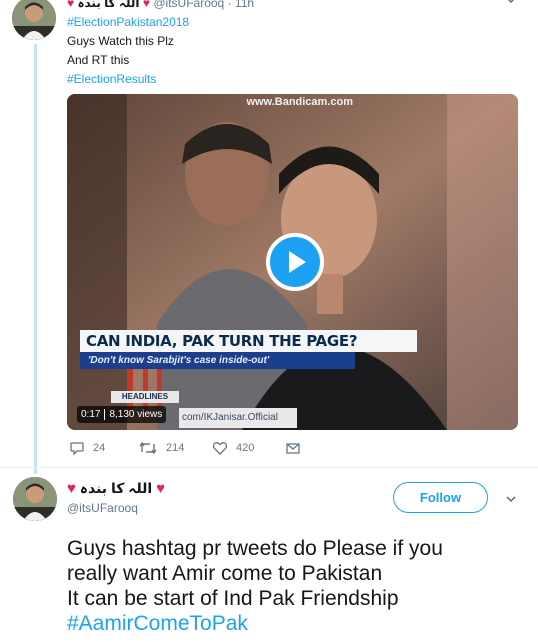  I want to click on tweet-time: 11h, so click(244, 5).